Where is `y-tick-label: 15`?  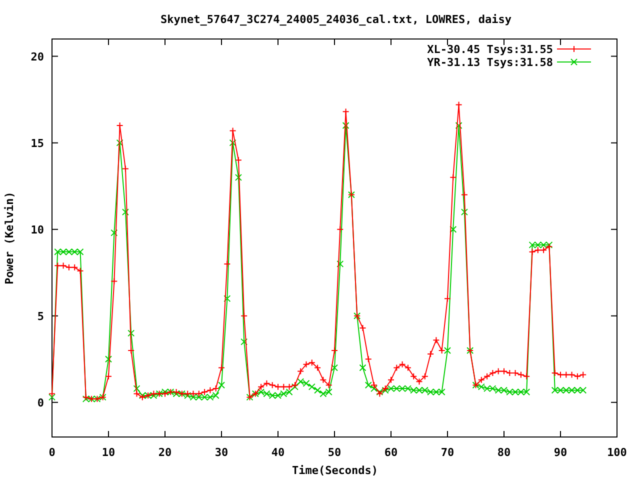
y-tick-label: 15 is located at coordinates (37, 143).